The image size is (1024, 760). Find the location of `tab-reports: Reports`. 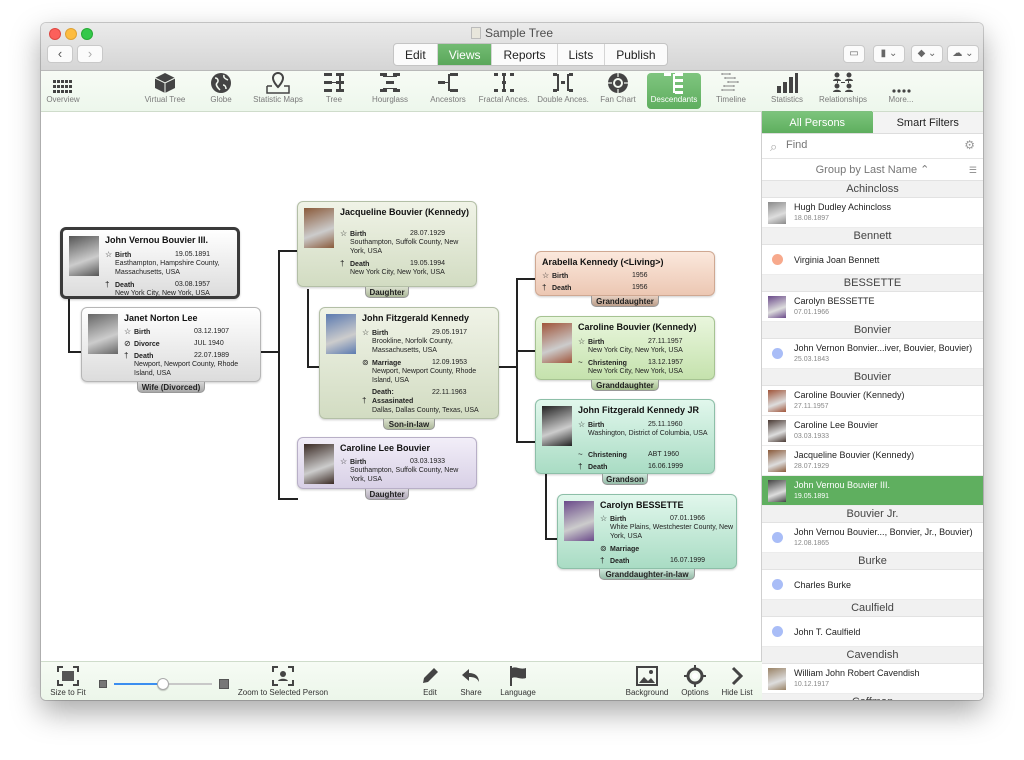

tab-reports: Reports is located at coordinates (525, 54).